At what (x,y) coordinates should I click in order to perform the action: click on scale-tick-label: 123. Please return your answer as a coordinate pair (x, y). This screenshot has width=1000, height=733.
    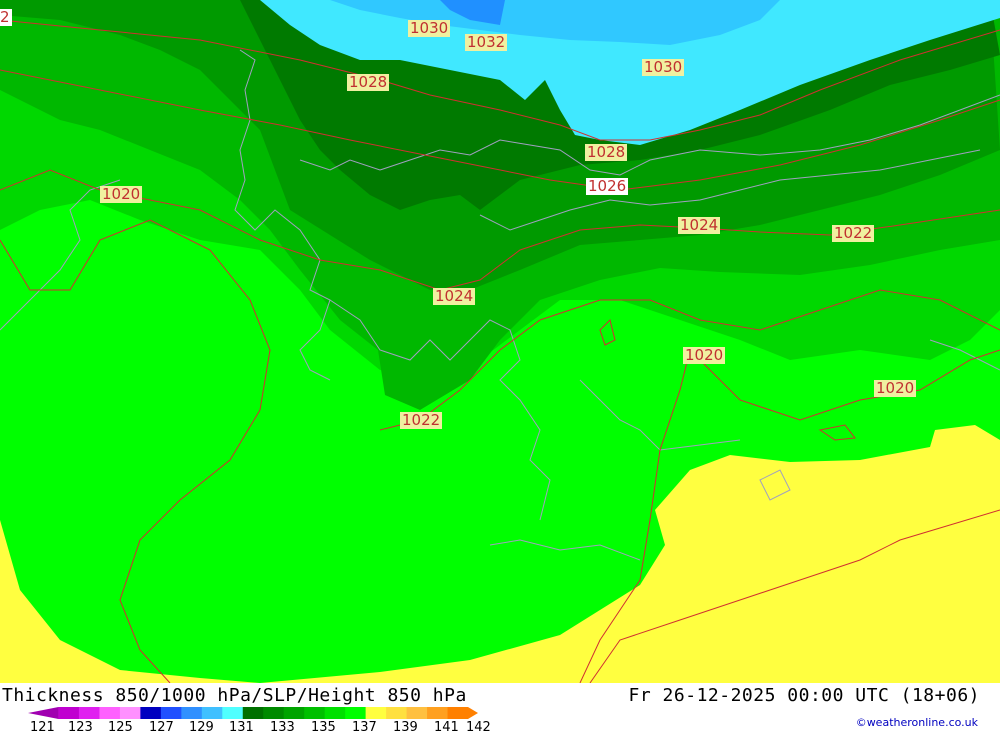
    Looking at the image, I should click on (80, 726).